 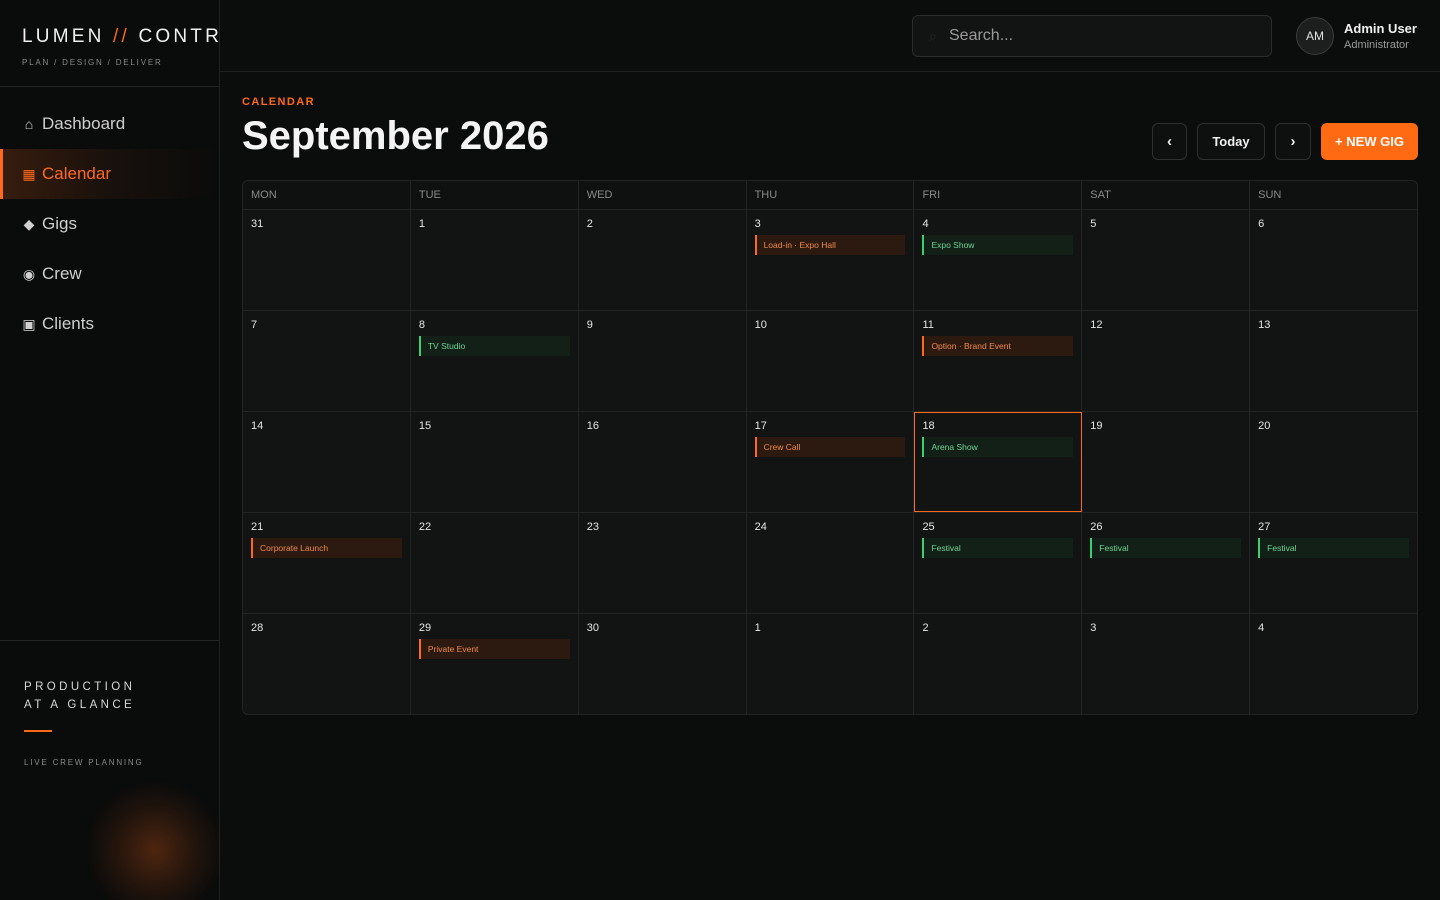 What do you see at coordinates (1099, 36) in the screenshot?
I see `search-input` at bounding box center [1099, 36].